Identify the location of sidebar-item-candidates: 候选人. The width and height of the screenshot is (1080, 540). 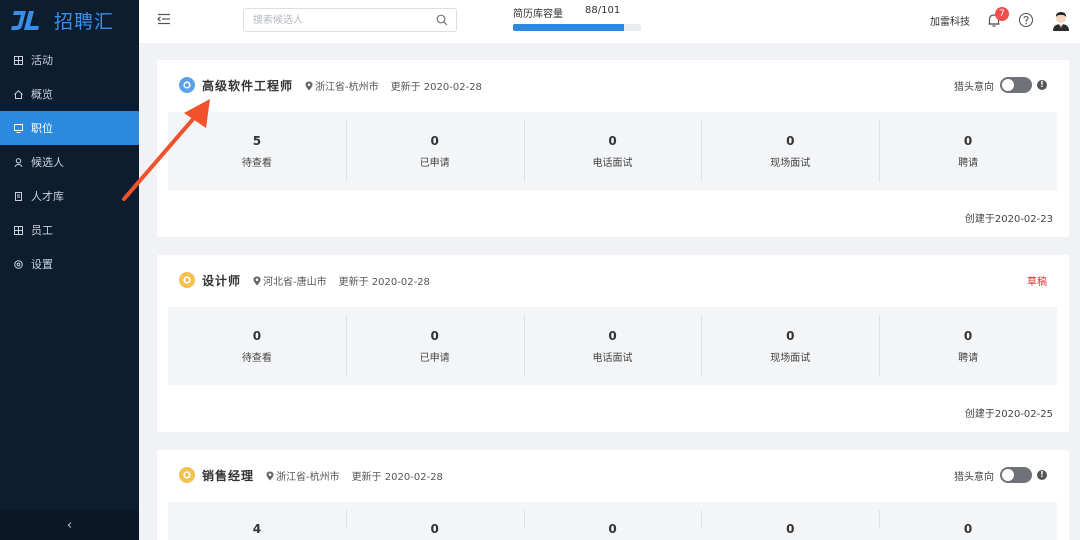
(69, 162).